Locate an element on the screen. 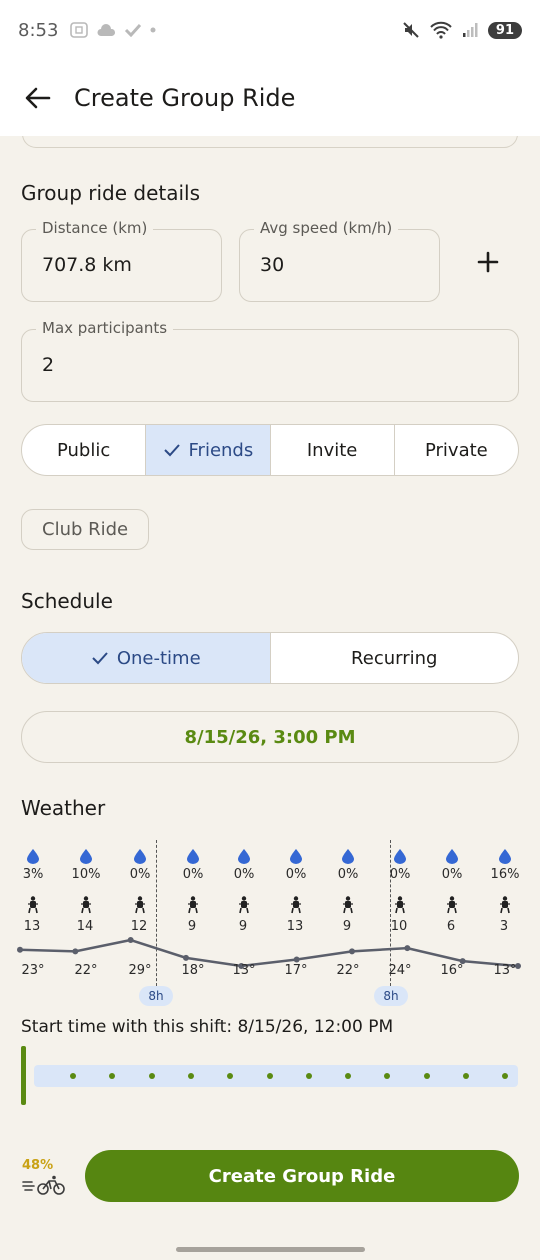  visibility-option-friends: Friends is located at coordinates (208, 450).